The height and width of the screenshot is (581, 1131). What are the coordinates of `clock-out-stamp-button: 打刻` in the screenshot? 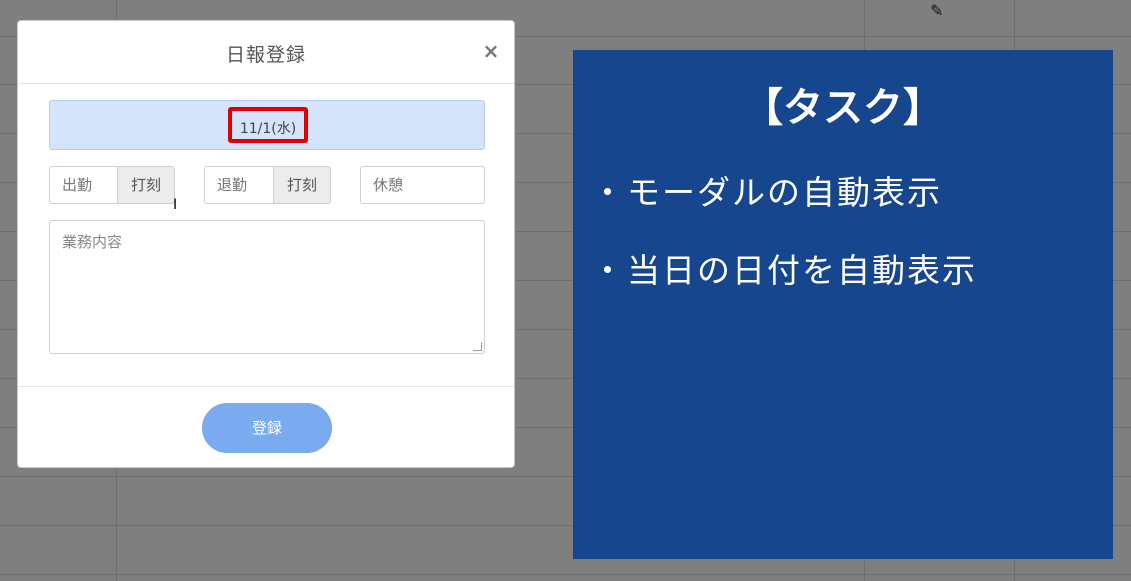 It's located at (302, 185).